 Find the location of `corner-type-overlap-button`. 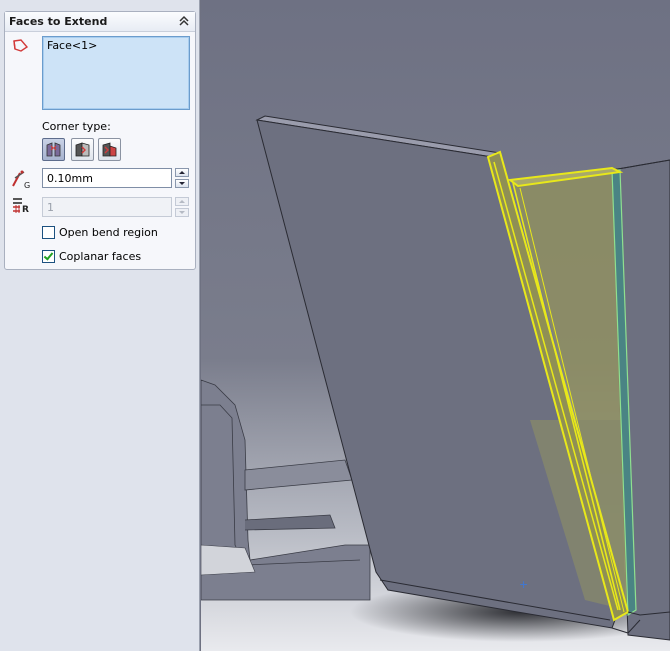

corner-type-overlap-button is located at coordinates (109, 149).